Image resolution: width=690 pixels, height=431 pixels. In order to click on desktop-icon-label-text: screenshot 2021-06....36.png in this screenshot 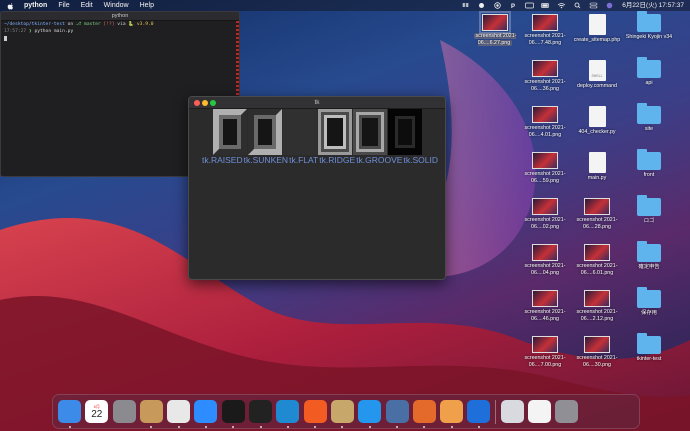, I will do `click(545, 85)`.